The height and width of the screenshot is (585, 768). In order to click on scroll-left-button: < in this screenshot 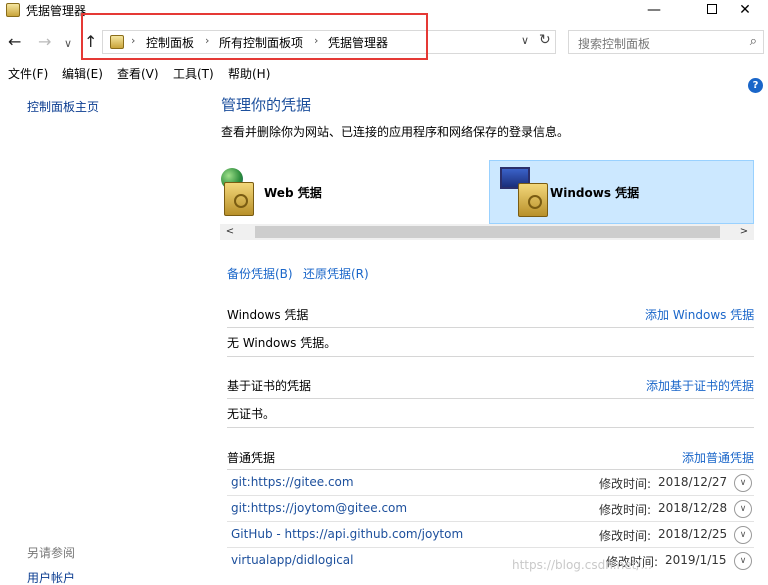, I will do `click(230, 232)`.